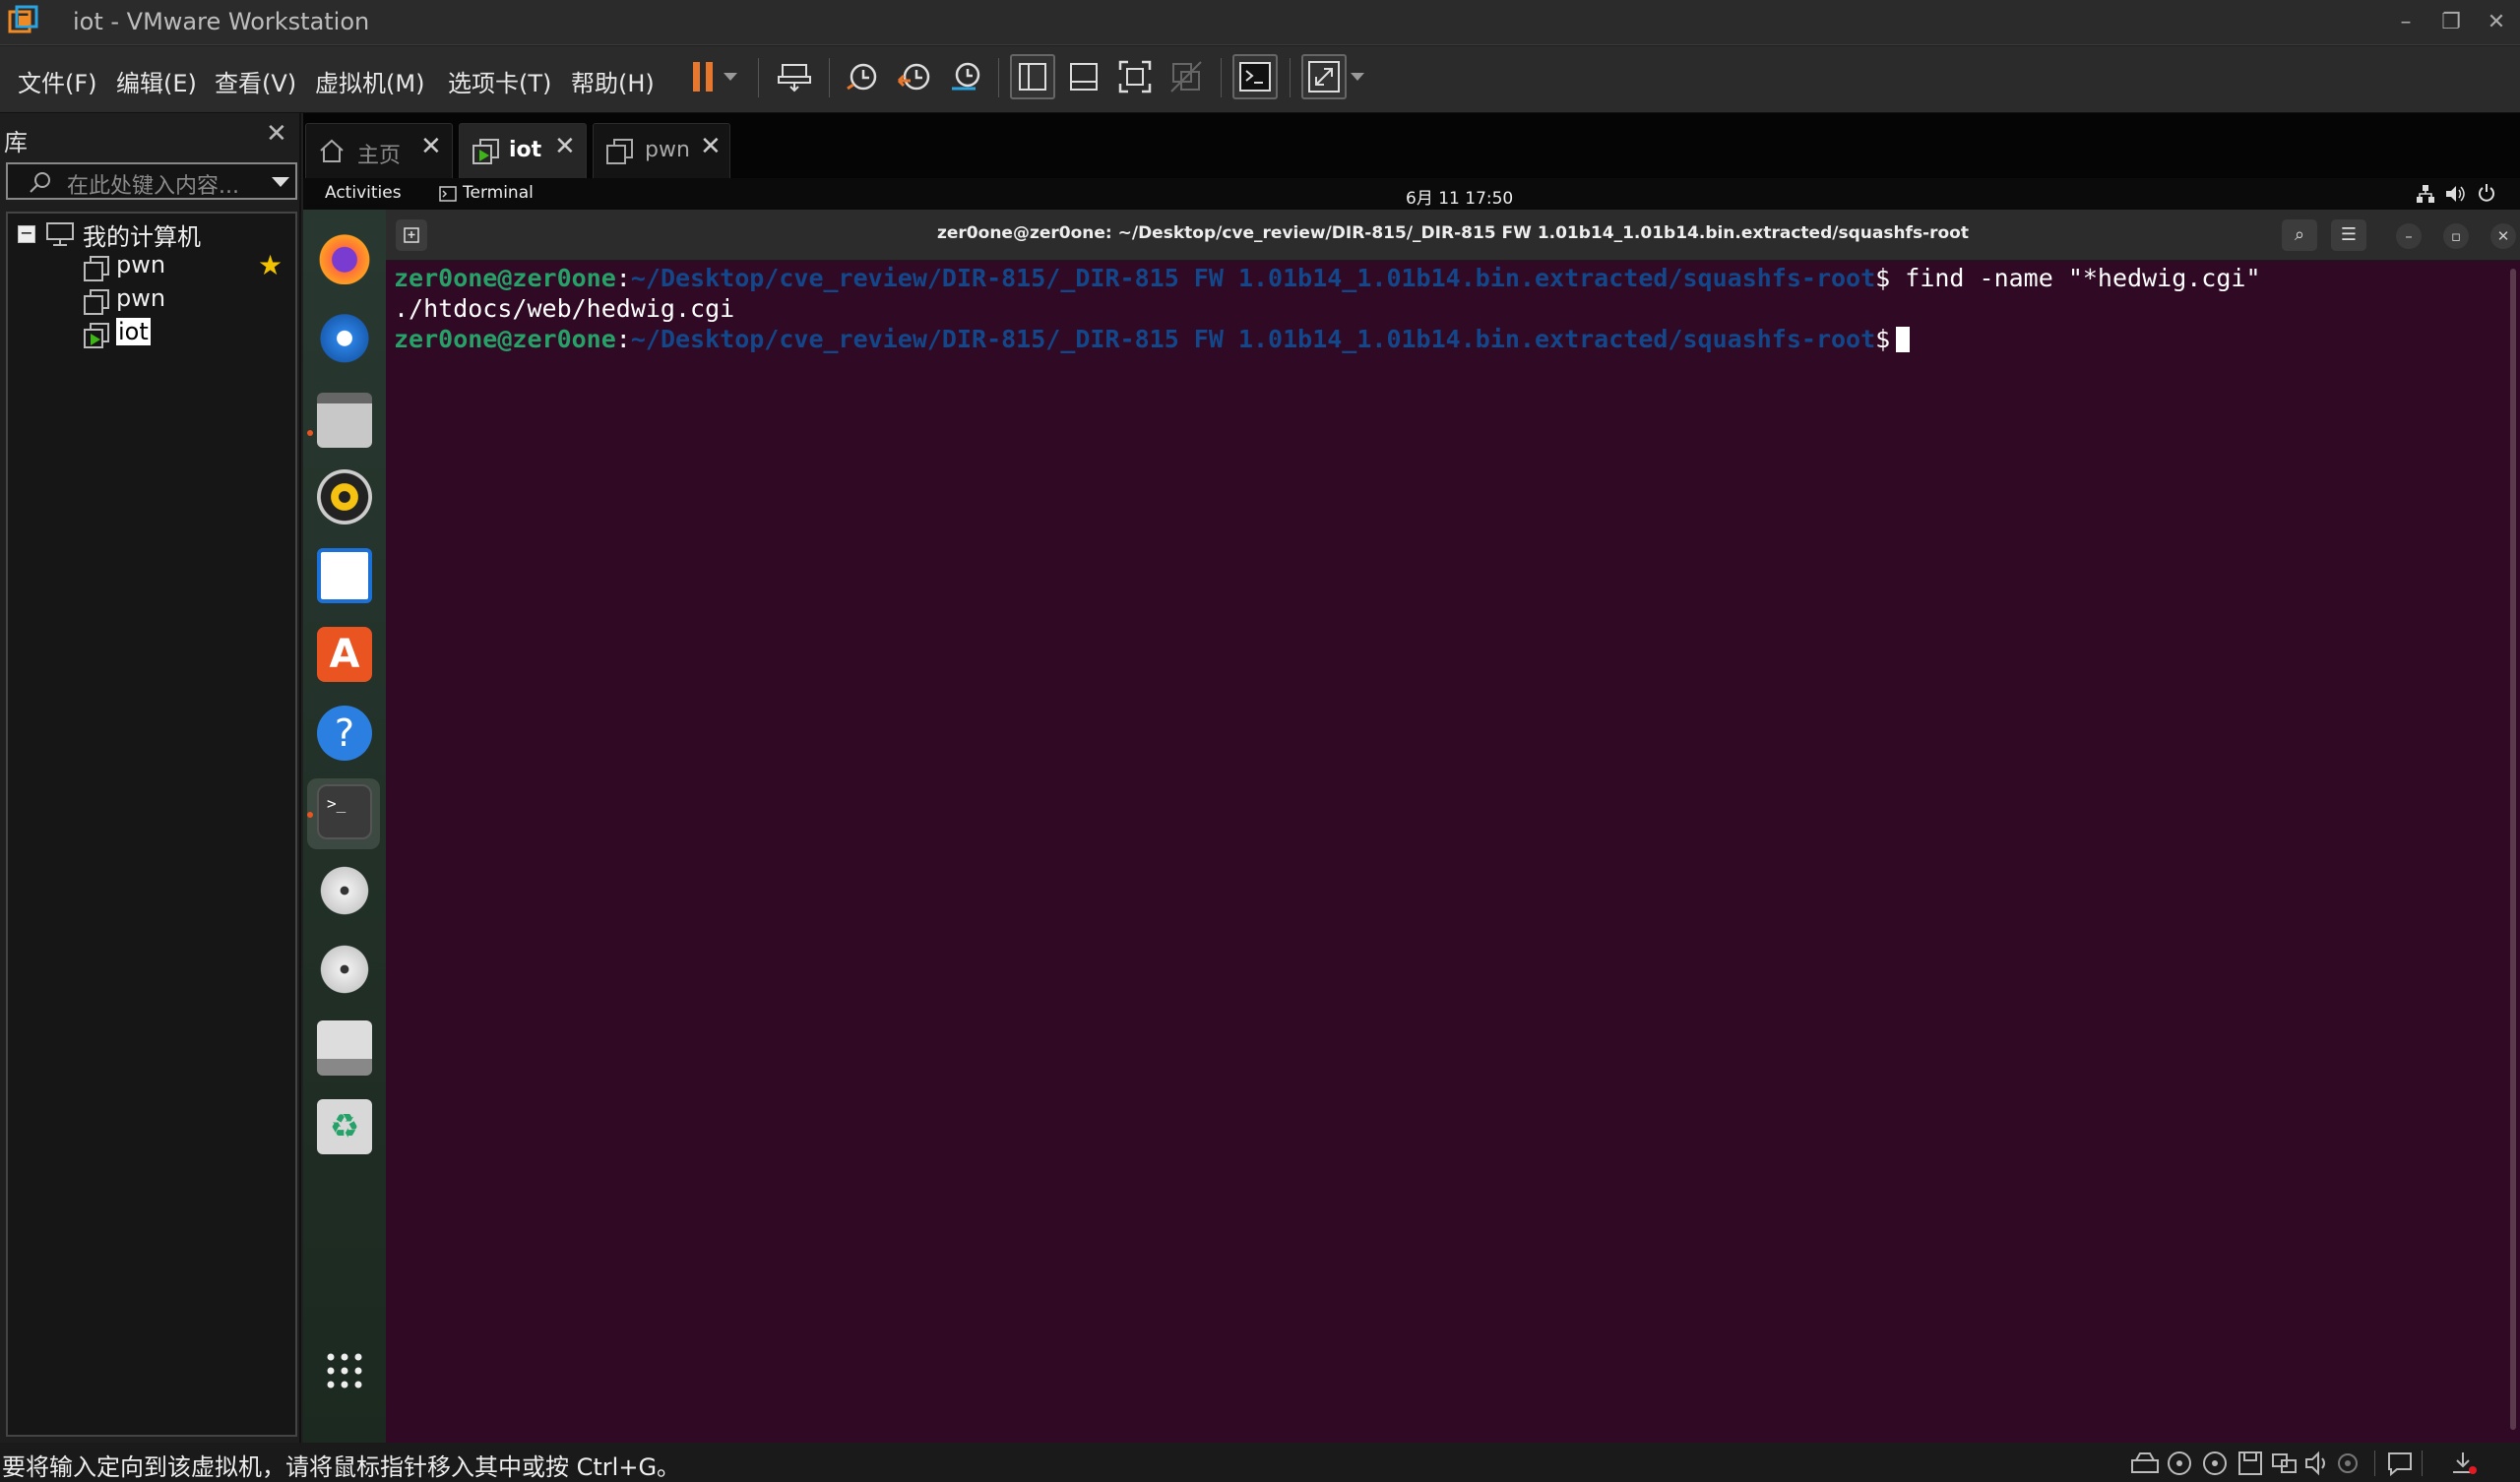 Image resolution: width=2520 pixels, height=1482 pixels. Describe the element at coordinates (2251, 1463) in the screenshot. I see `floppy-icon` at that location.